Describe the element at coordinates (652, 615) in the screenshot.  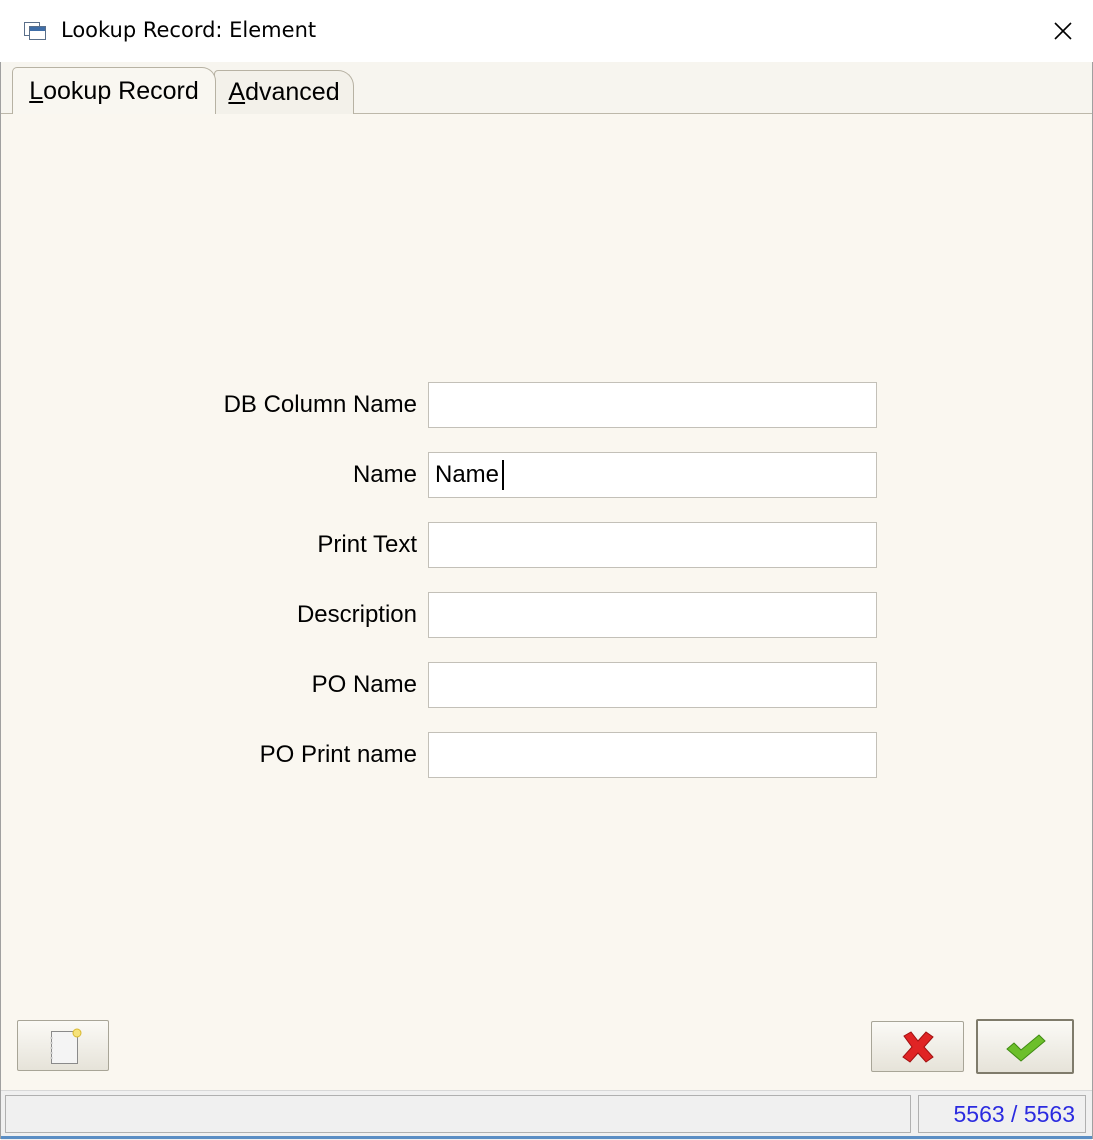
I see `description-field` at that location.